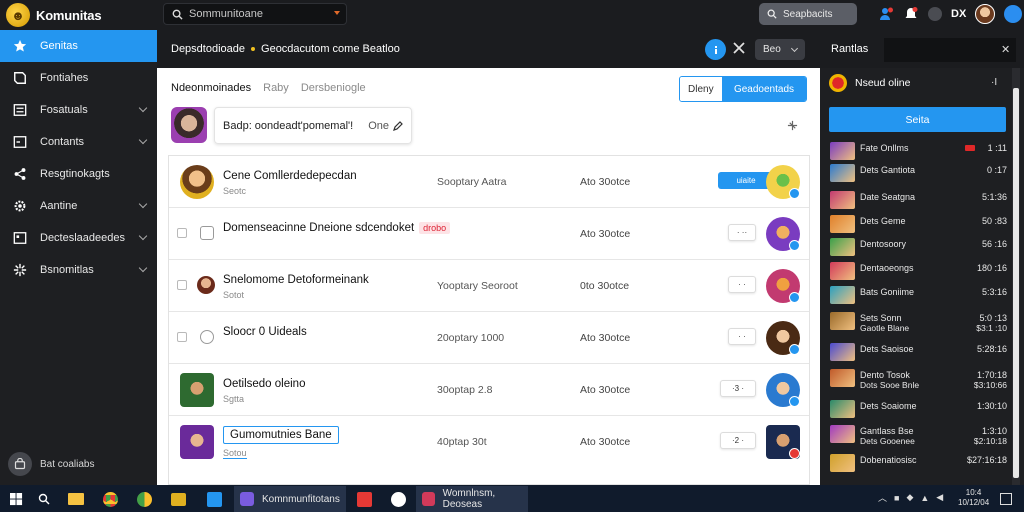 The height and width of the screenshot is (512, 1024). Describe the element at coordinates (939, 497) in the screenshot. I see `volume-icon: ◀` at that location.